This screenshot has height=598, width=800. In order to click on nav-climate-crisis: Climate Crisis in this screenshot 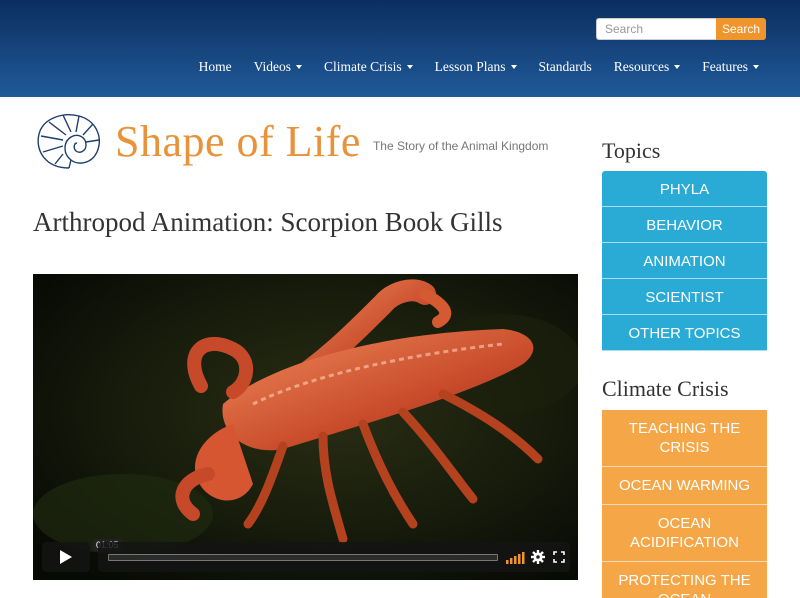, I will do `click(368, 67)`.